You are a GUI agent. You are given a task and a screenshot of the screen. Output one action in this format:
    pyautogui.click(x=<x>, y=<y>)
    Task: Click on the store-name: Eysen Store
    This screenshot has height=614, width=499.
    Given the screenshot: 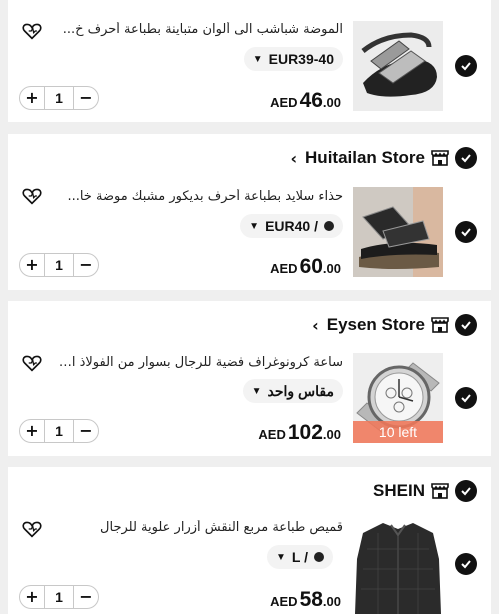 What is the action you would take?
    pyautogui.click(x=376, y=325)
    